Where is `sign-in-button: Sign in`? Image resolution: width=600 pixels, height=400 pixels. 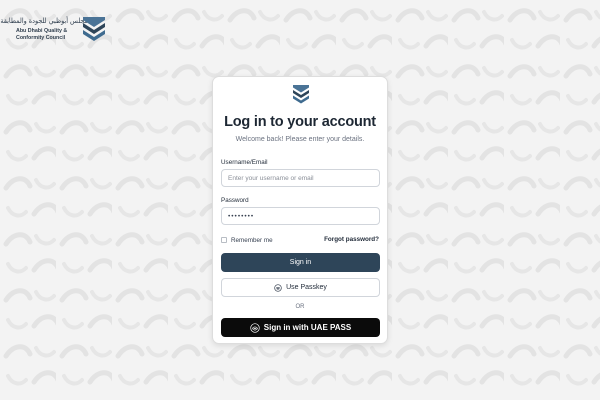
sign-in-button: Sign in is located at coordinates (300, 262).